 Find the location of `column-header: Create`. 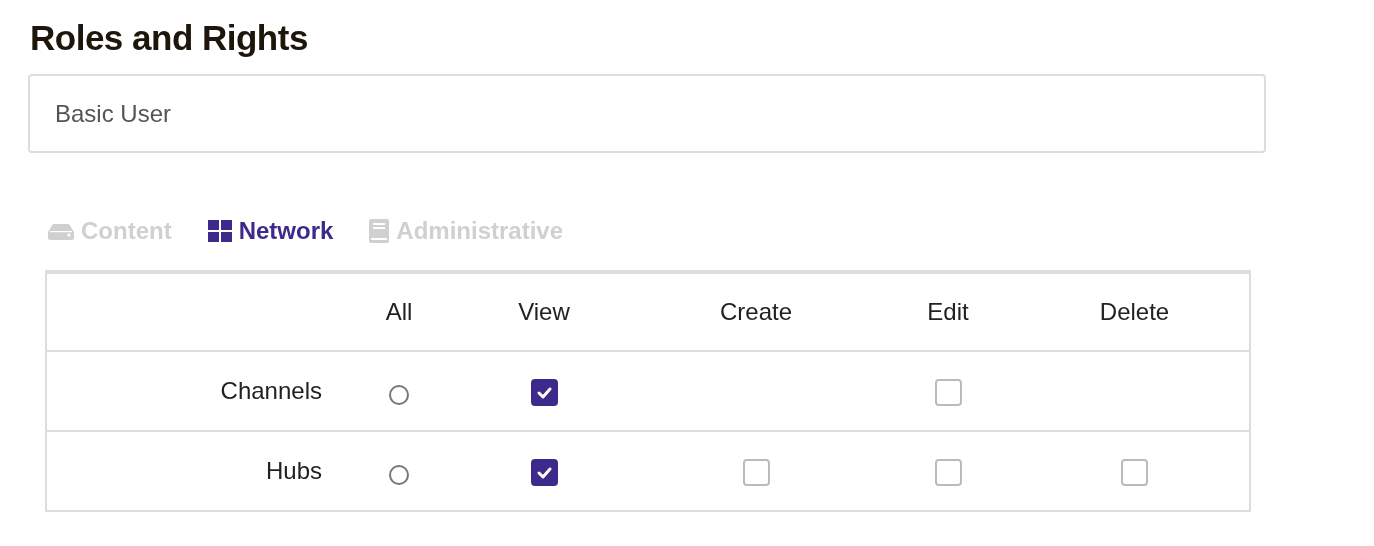

column-header: Create is located at coordinates (755, 311).